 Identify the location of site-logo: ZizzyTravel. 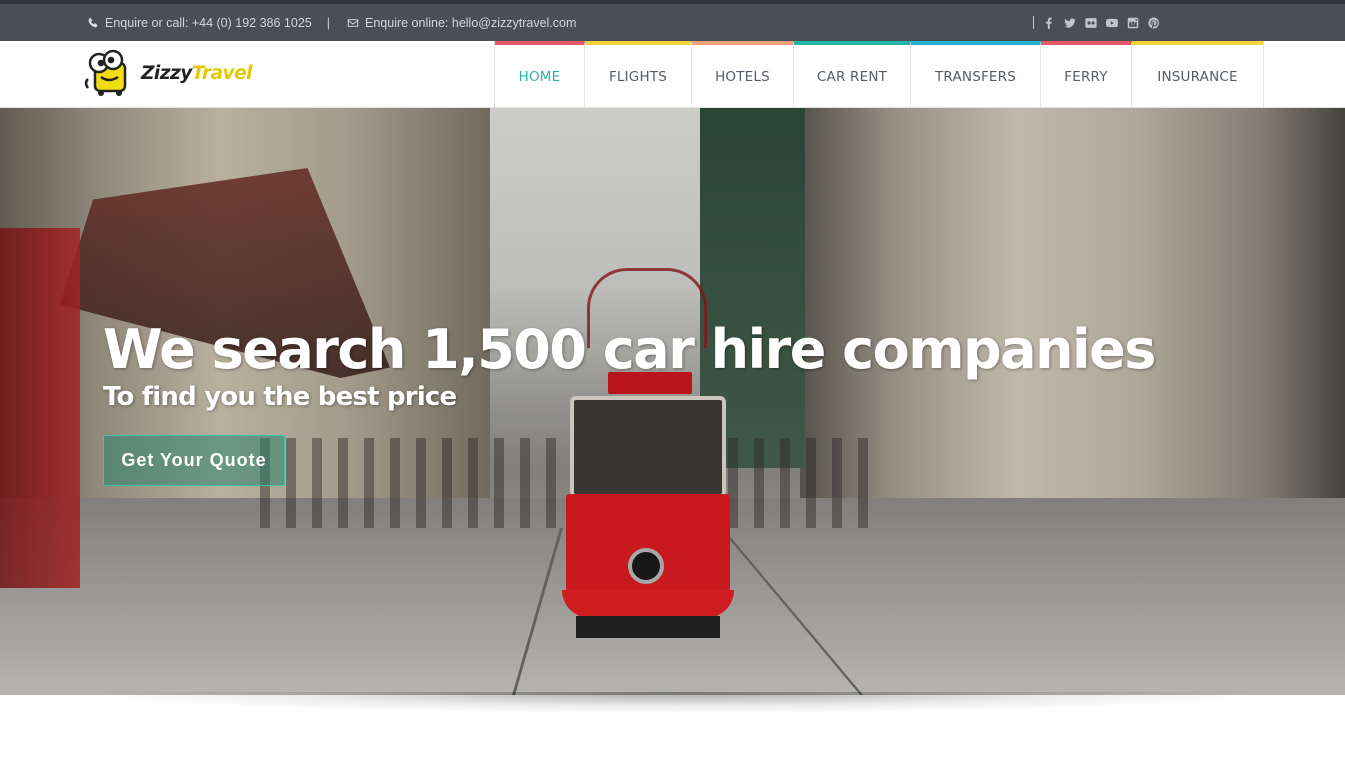
(167, 73).